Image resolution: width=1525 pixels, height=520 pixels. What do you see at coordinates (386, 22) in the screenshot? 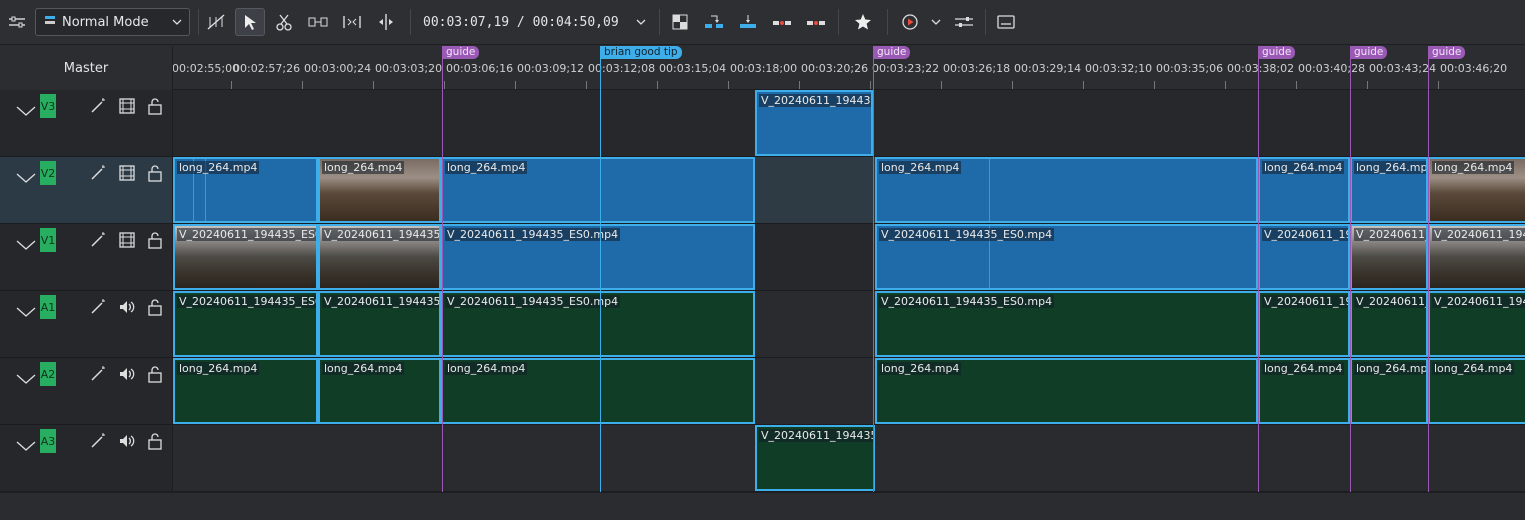
I see `slip-tool-icon` at bounding box center [386, 22].